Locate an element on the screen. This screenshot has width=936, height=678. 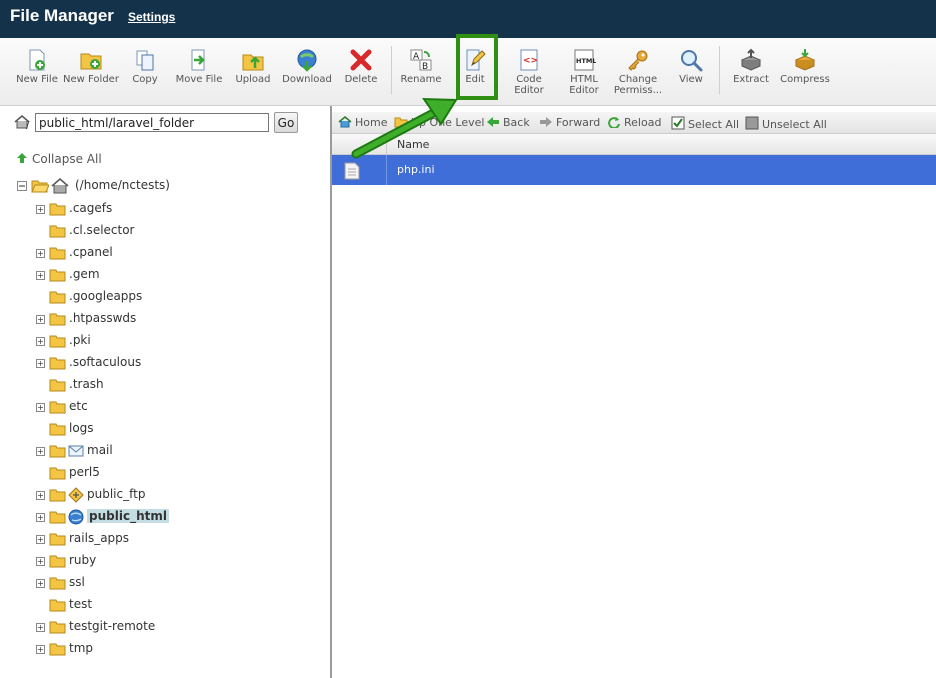
download-icon is located at coordinates (307, 60).